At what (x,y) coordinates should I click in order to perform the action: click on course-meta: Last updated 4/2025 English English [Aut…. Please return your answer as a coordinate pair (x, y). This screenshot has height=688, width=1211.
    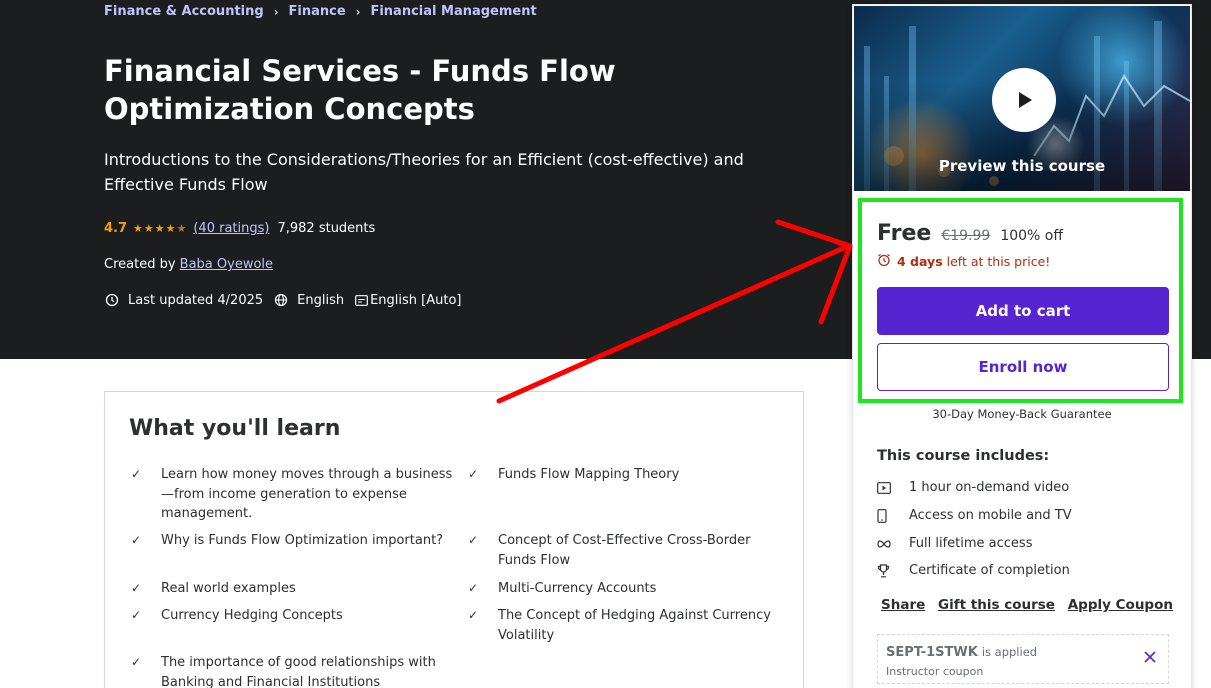
    Looking at the image, I should click on (288, 300).